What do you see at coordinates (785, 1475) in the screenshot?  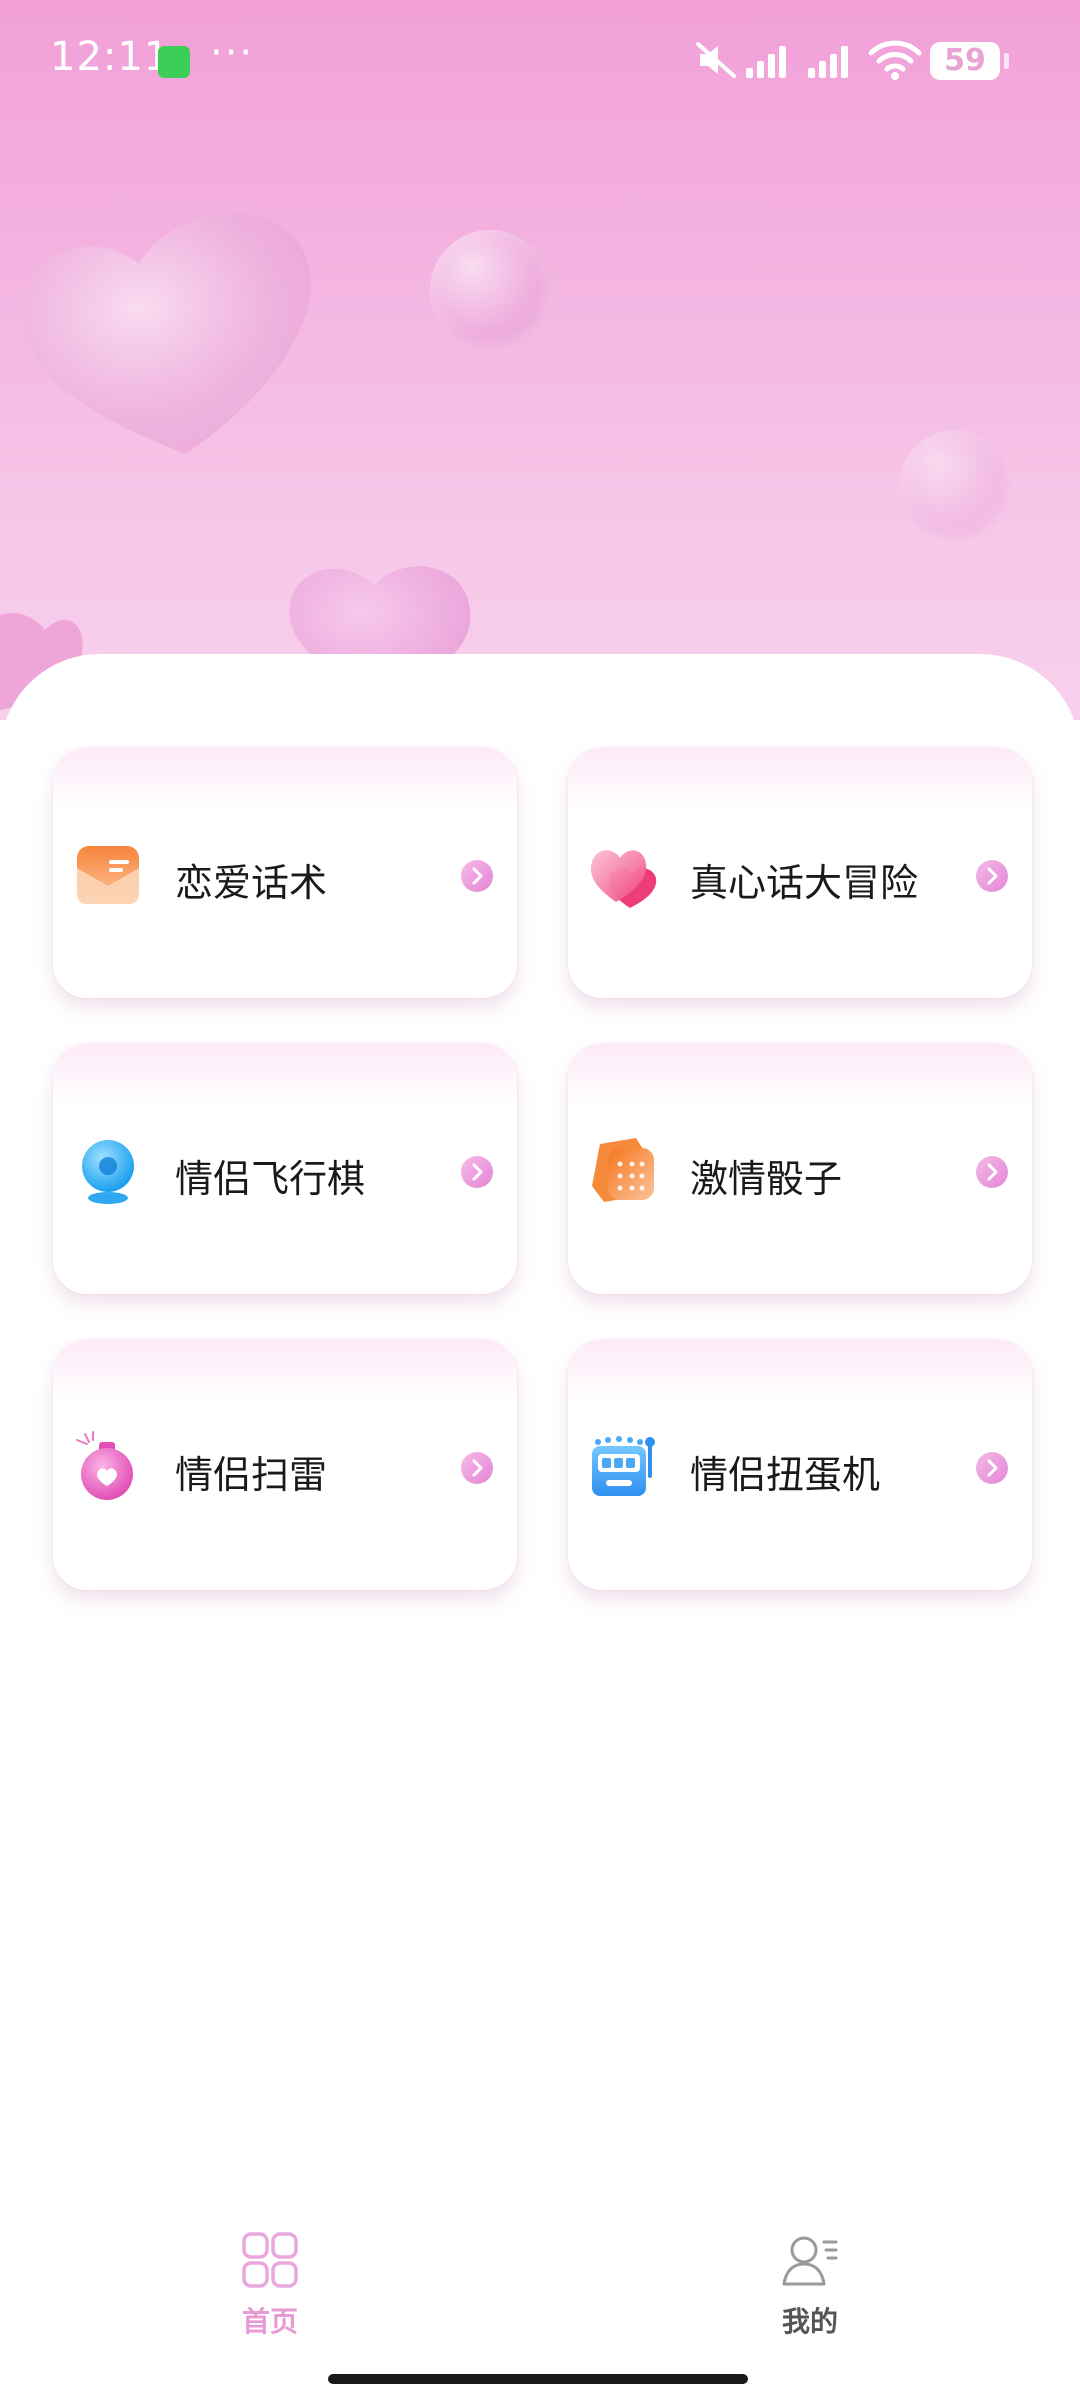 I see `card-label: 情侣扭蛋机` at bounding box center [785, 1475].